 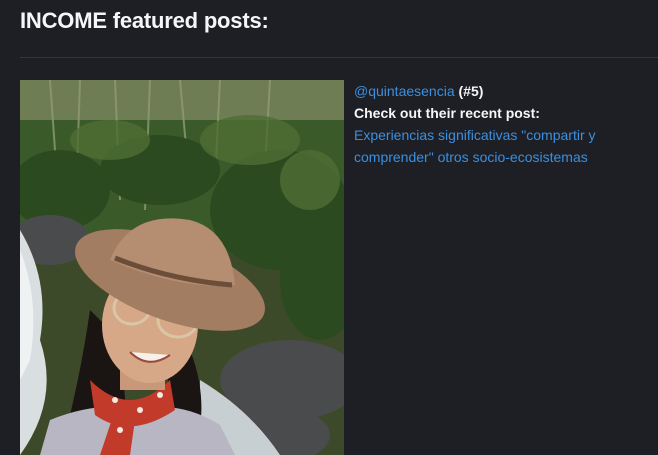 What do you see at coordinates (504, 91) in the screenshot?
I see `author-line: @quintaesencia (#5)` at bounding box center [504, 91].